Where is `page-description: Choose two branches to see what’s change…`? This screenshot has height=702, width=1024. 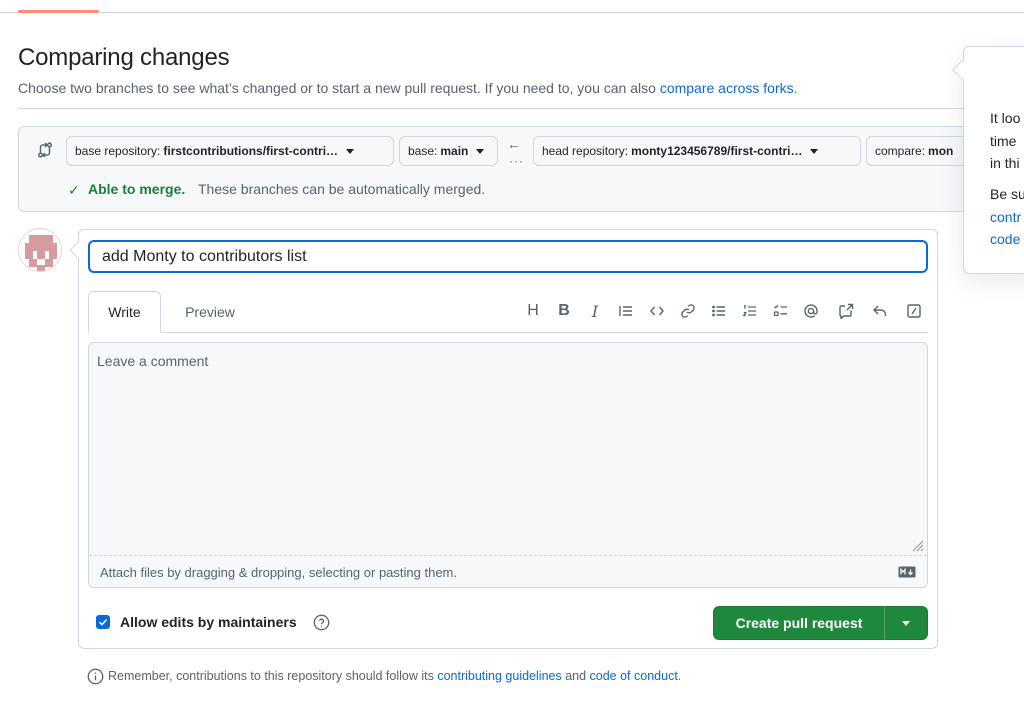
page-description: Choose two branches to see what’s change… is located at coordinates (408, 88).